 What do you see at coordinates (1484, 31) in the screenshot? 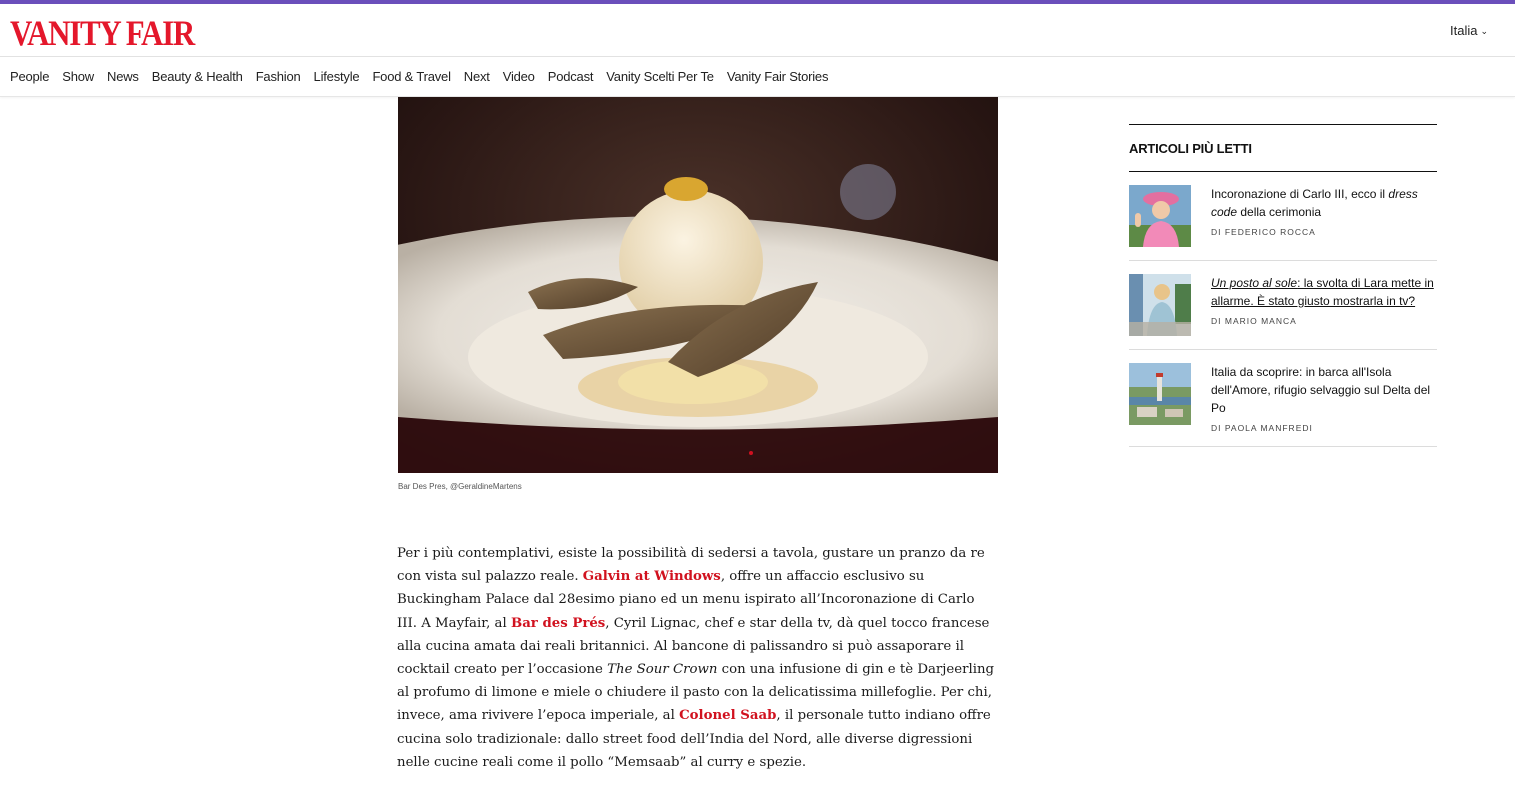
I see `chevron-down-icon: ⌄` at bounding box center [1484, 31].